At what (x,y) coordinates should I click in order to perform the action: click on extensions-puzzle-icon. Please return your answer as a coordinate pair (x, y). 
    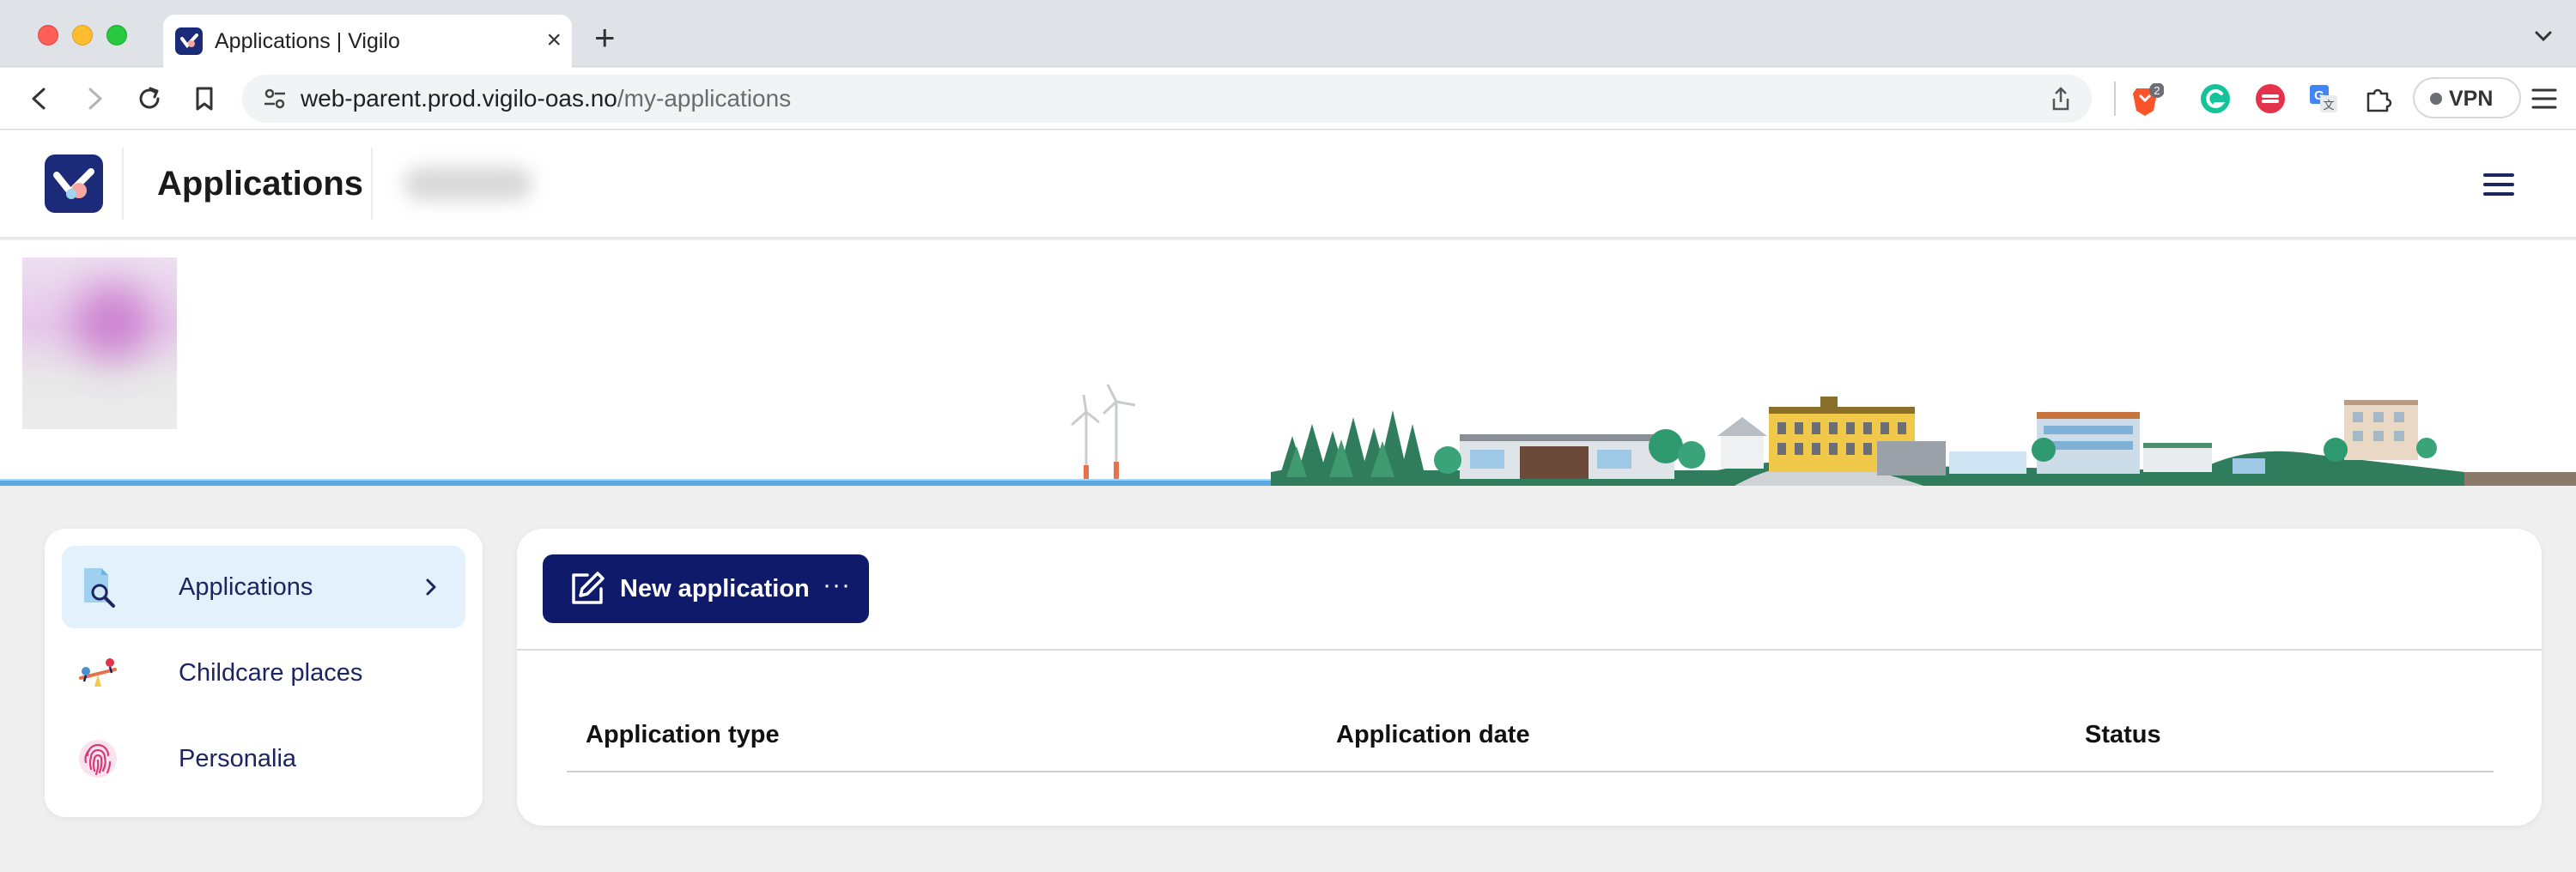
    Looking at the image, I should click on (2378, 98).